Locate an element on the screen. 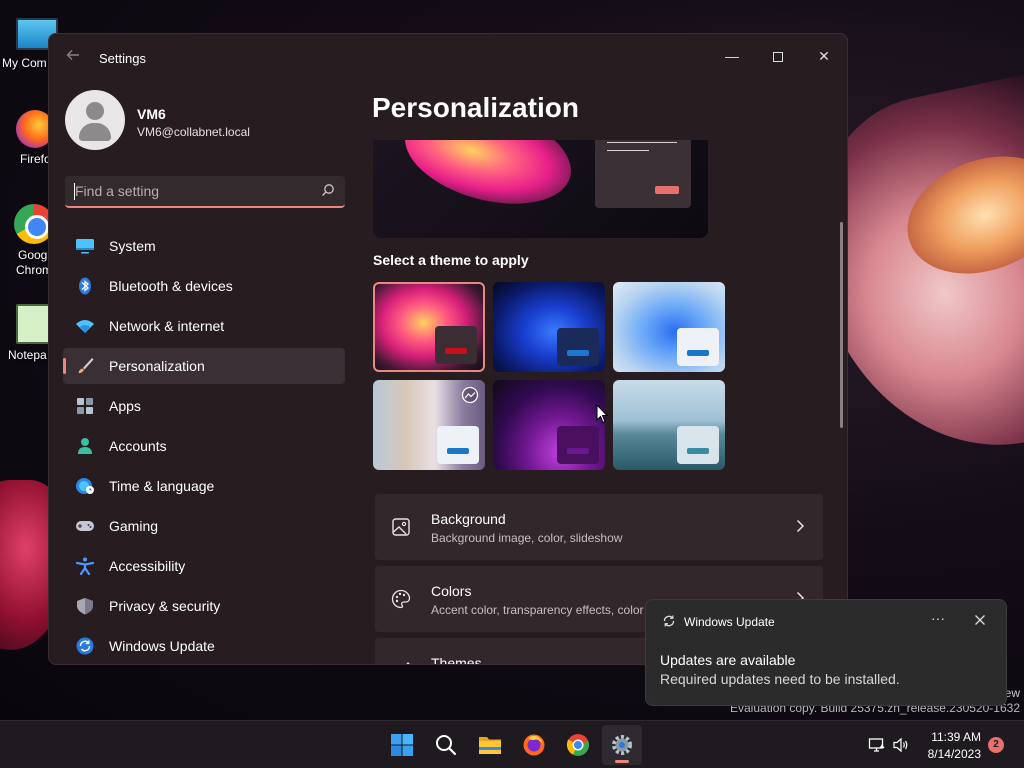 This screenshot has width=1024, height=768. theme-tile-sunrise is located at coordinates (669, 425).